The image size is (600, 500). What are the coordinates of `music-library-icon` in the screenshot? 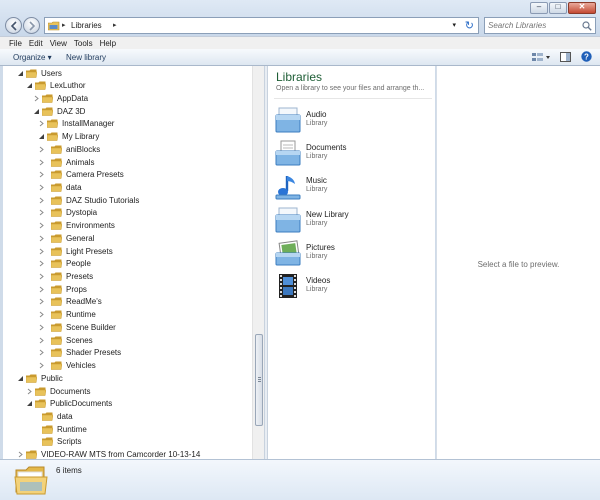 It's located at (288, 188).